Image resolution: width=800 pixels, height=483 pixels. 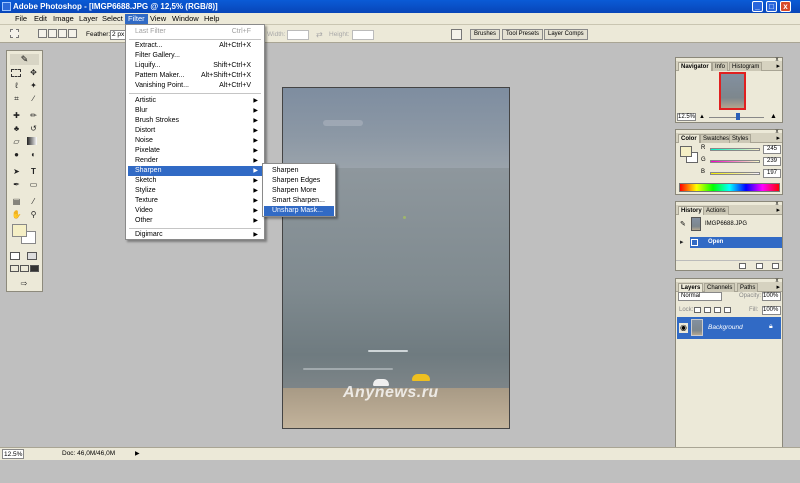 I want to click on type-tool-icon: T, so click(x=33, y=172).